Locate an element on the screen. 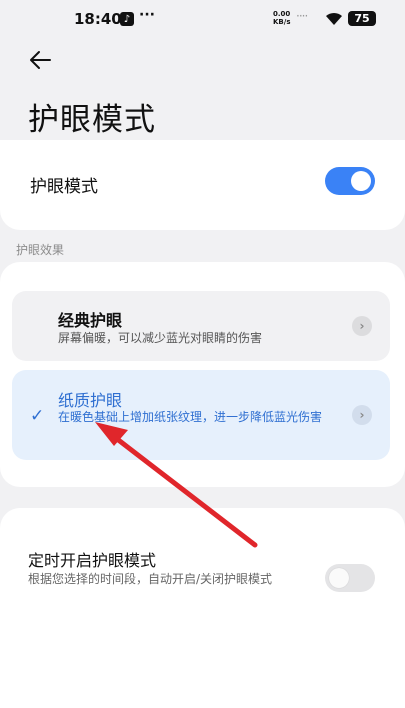 Image resolution: width=405 pixels, height=708 pixels. option-paper-eye-care: ✓ 纸质护眼 在暖色基础上增加纸张纹理，进一步降低蓝光伤害 › is located at coordinates (201, 415).